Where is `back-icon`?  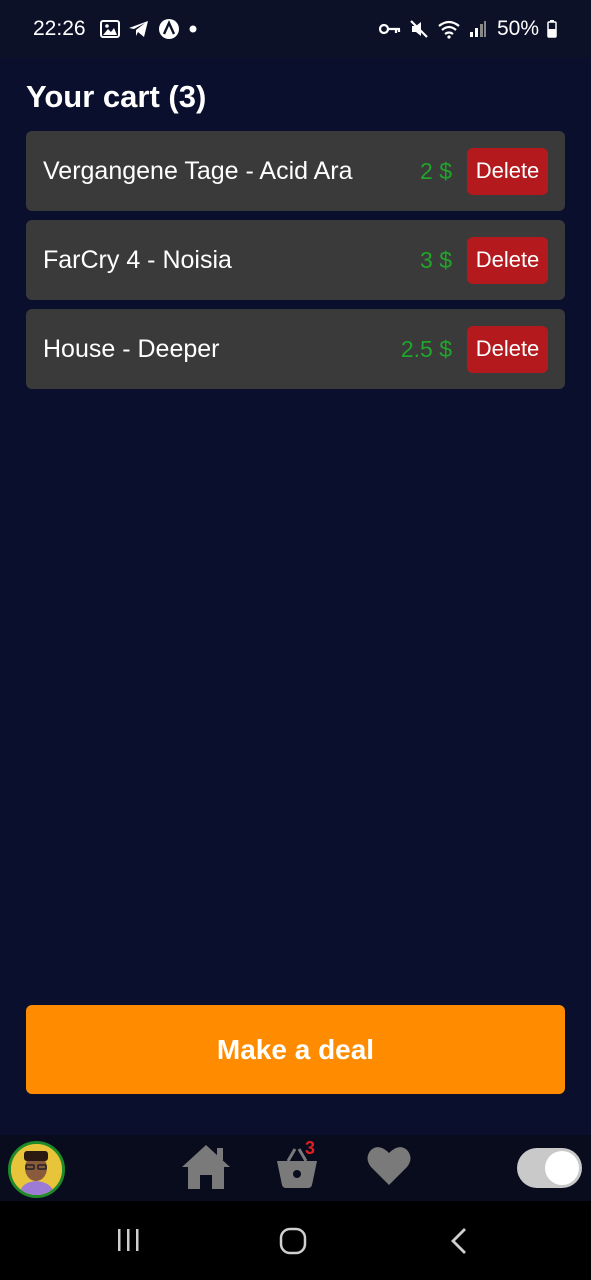
back-icon is located at coordinates (459, 1243).